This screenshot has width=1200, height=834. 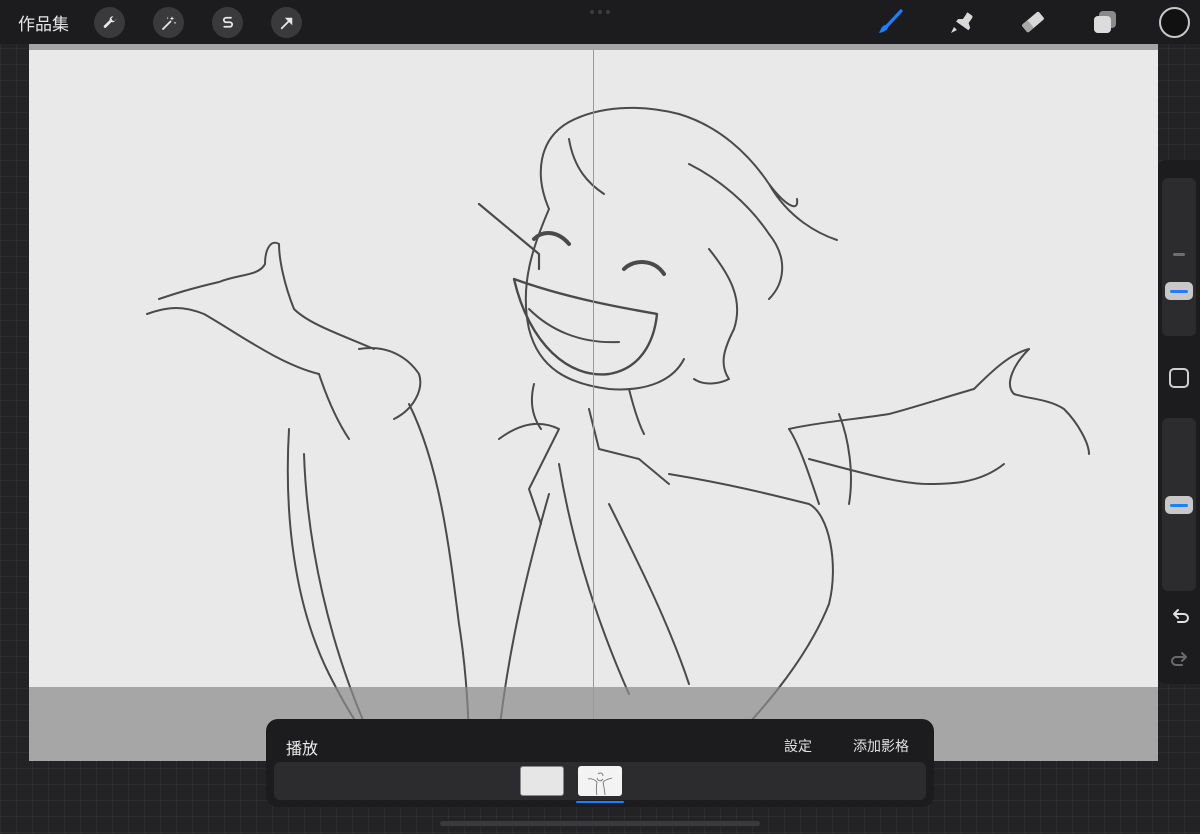 What do you see at coordinates (600, 802) in the screenshot?
I see `selected-frame-indicator` at bounding box center [600, 802].